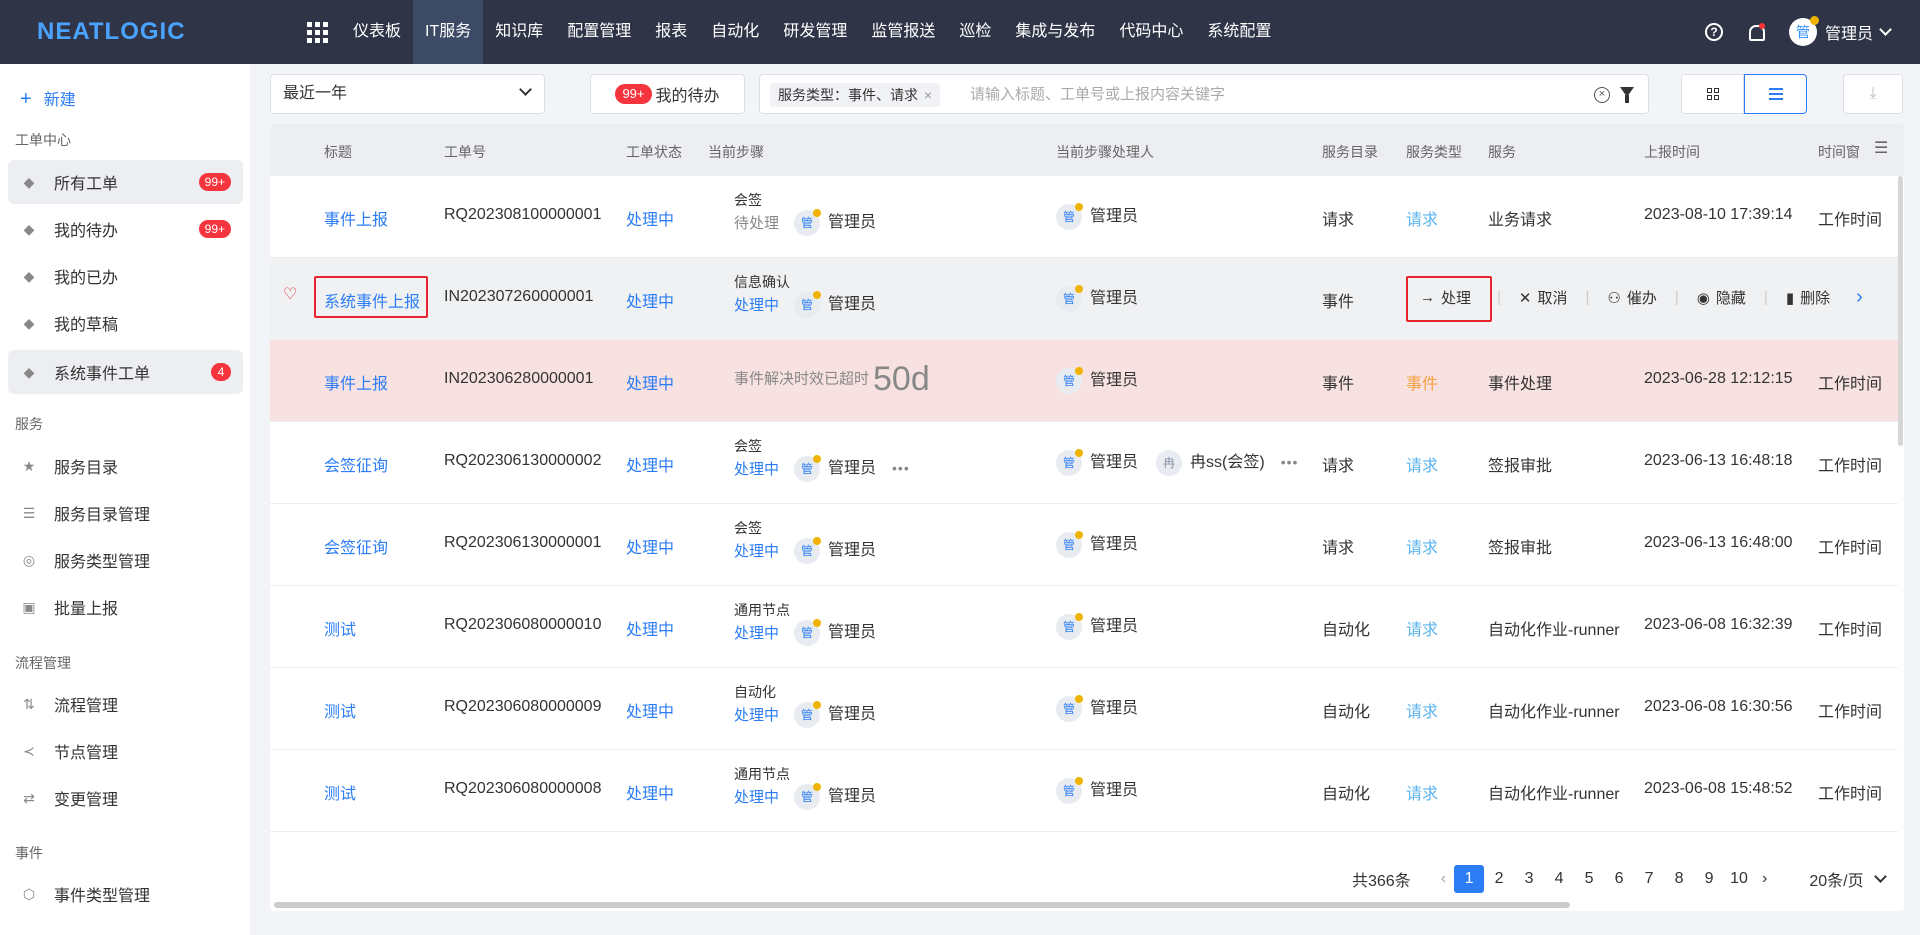 Image resolution: width=1920 pixels, height=935 pixels. I want to click on col-time-window: 时间窗, so click(1839, 152).